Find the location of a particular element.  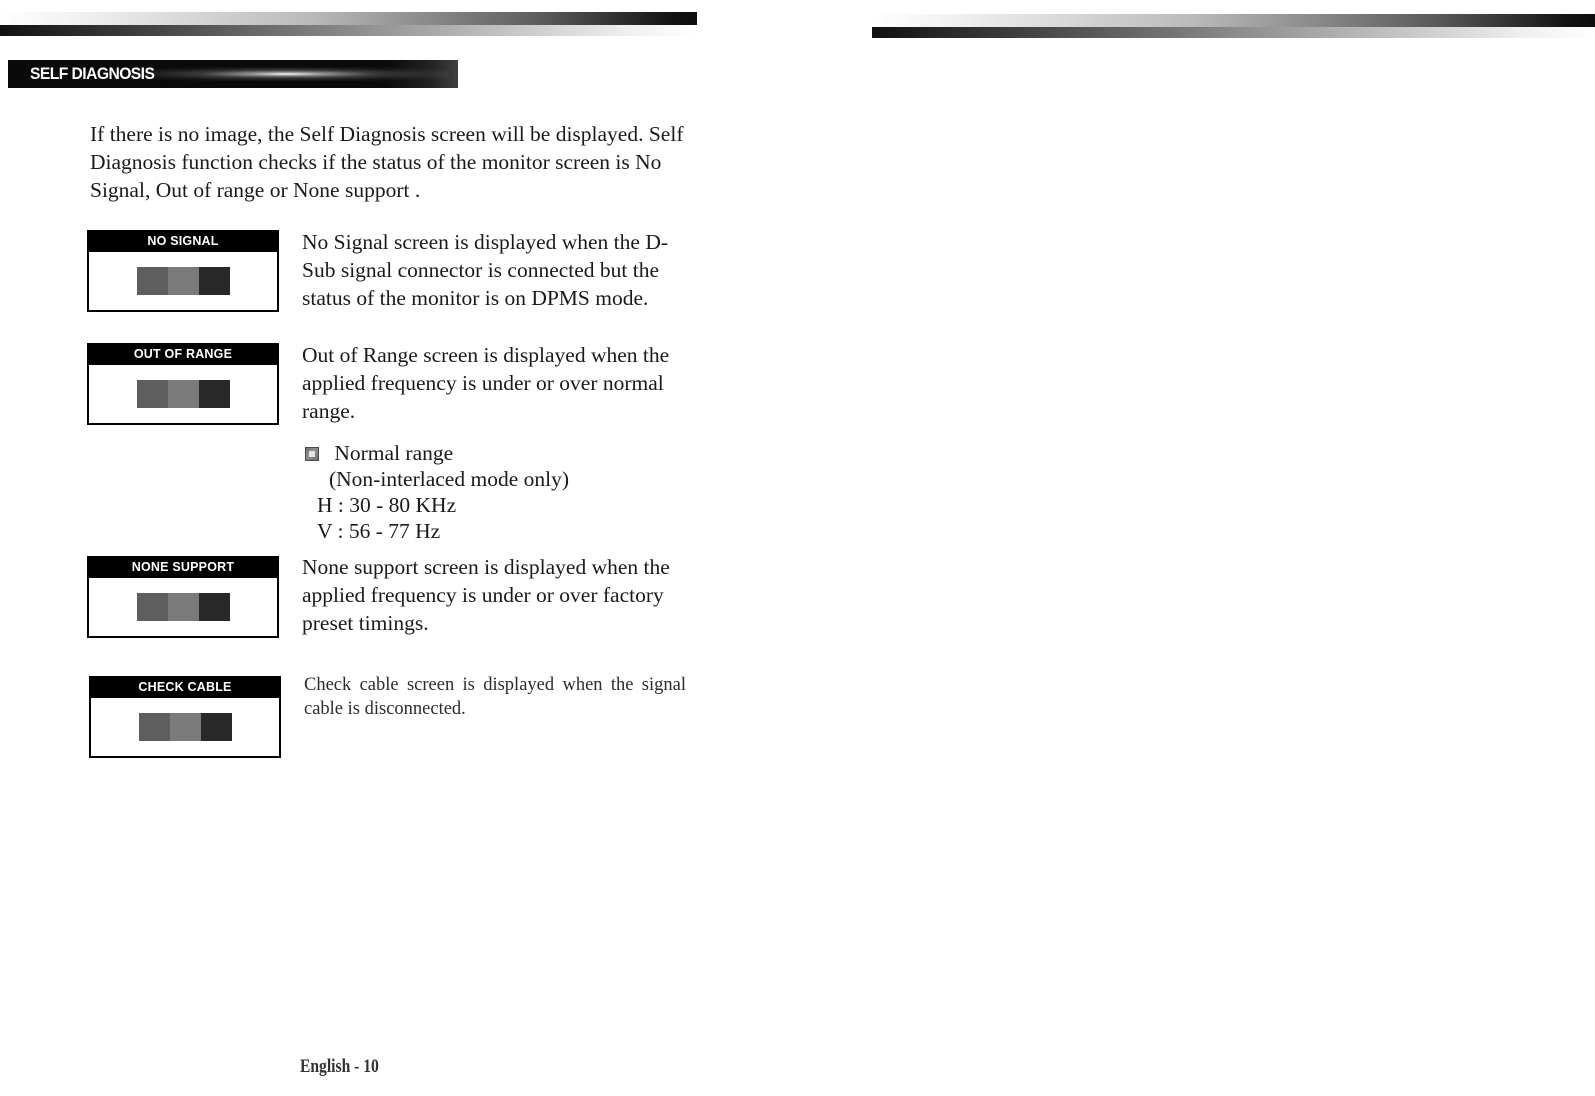

monitor-screen-label: NO SIGNAL is located at coordinates (183, 242).